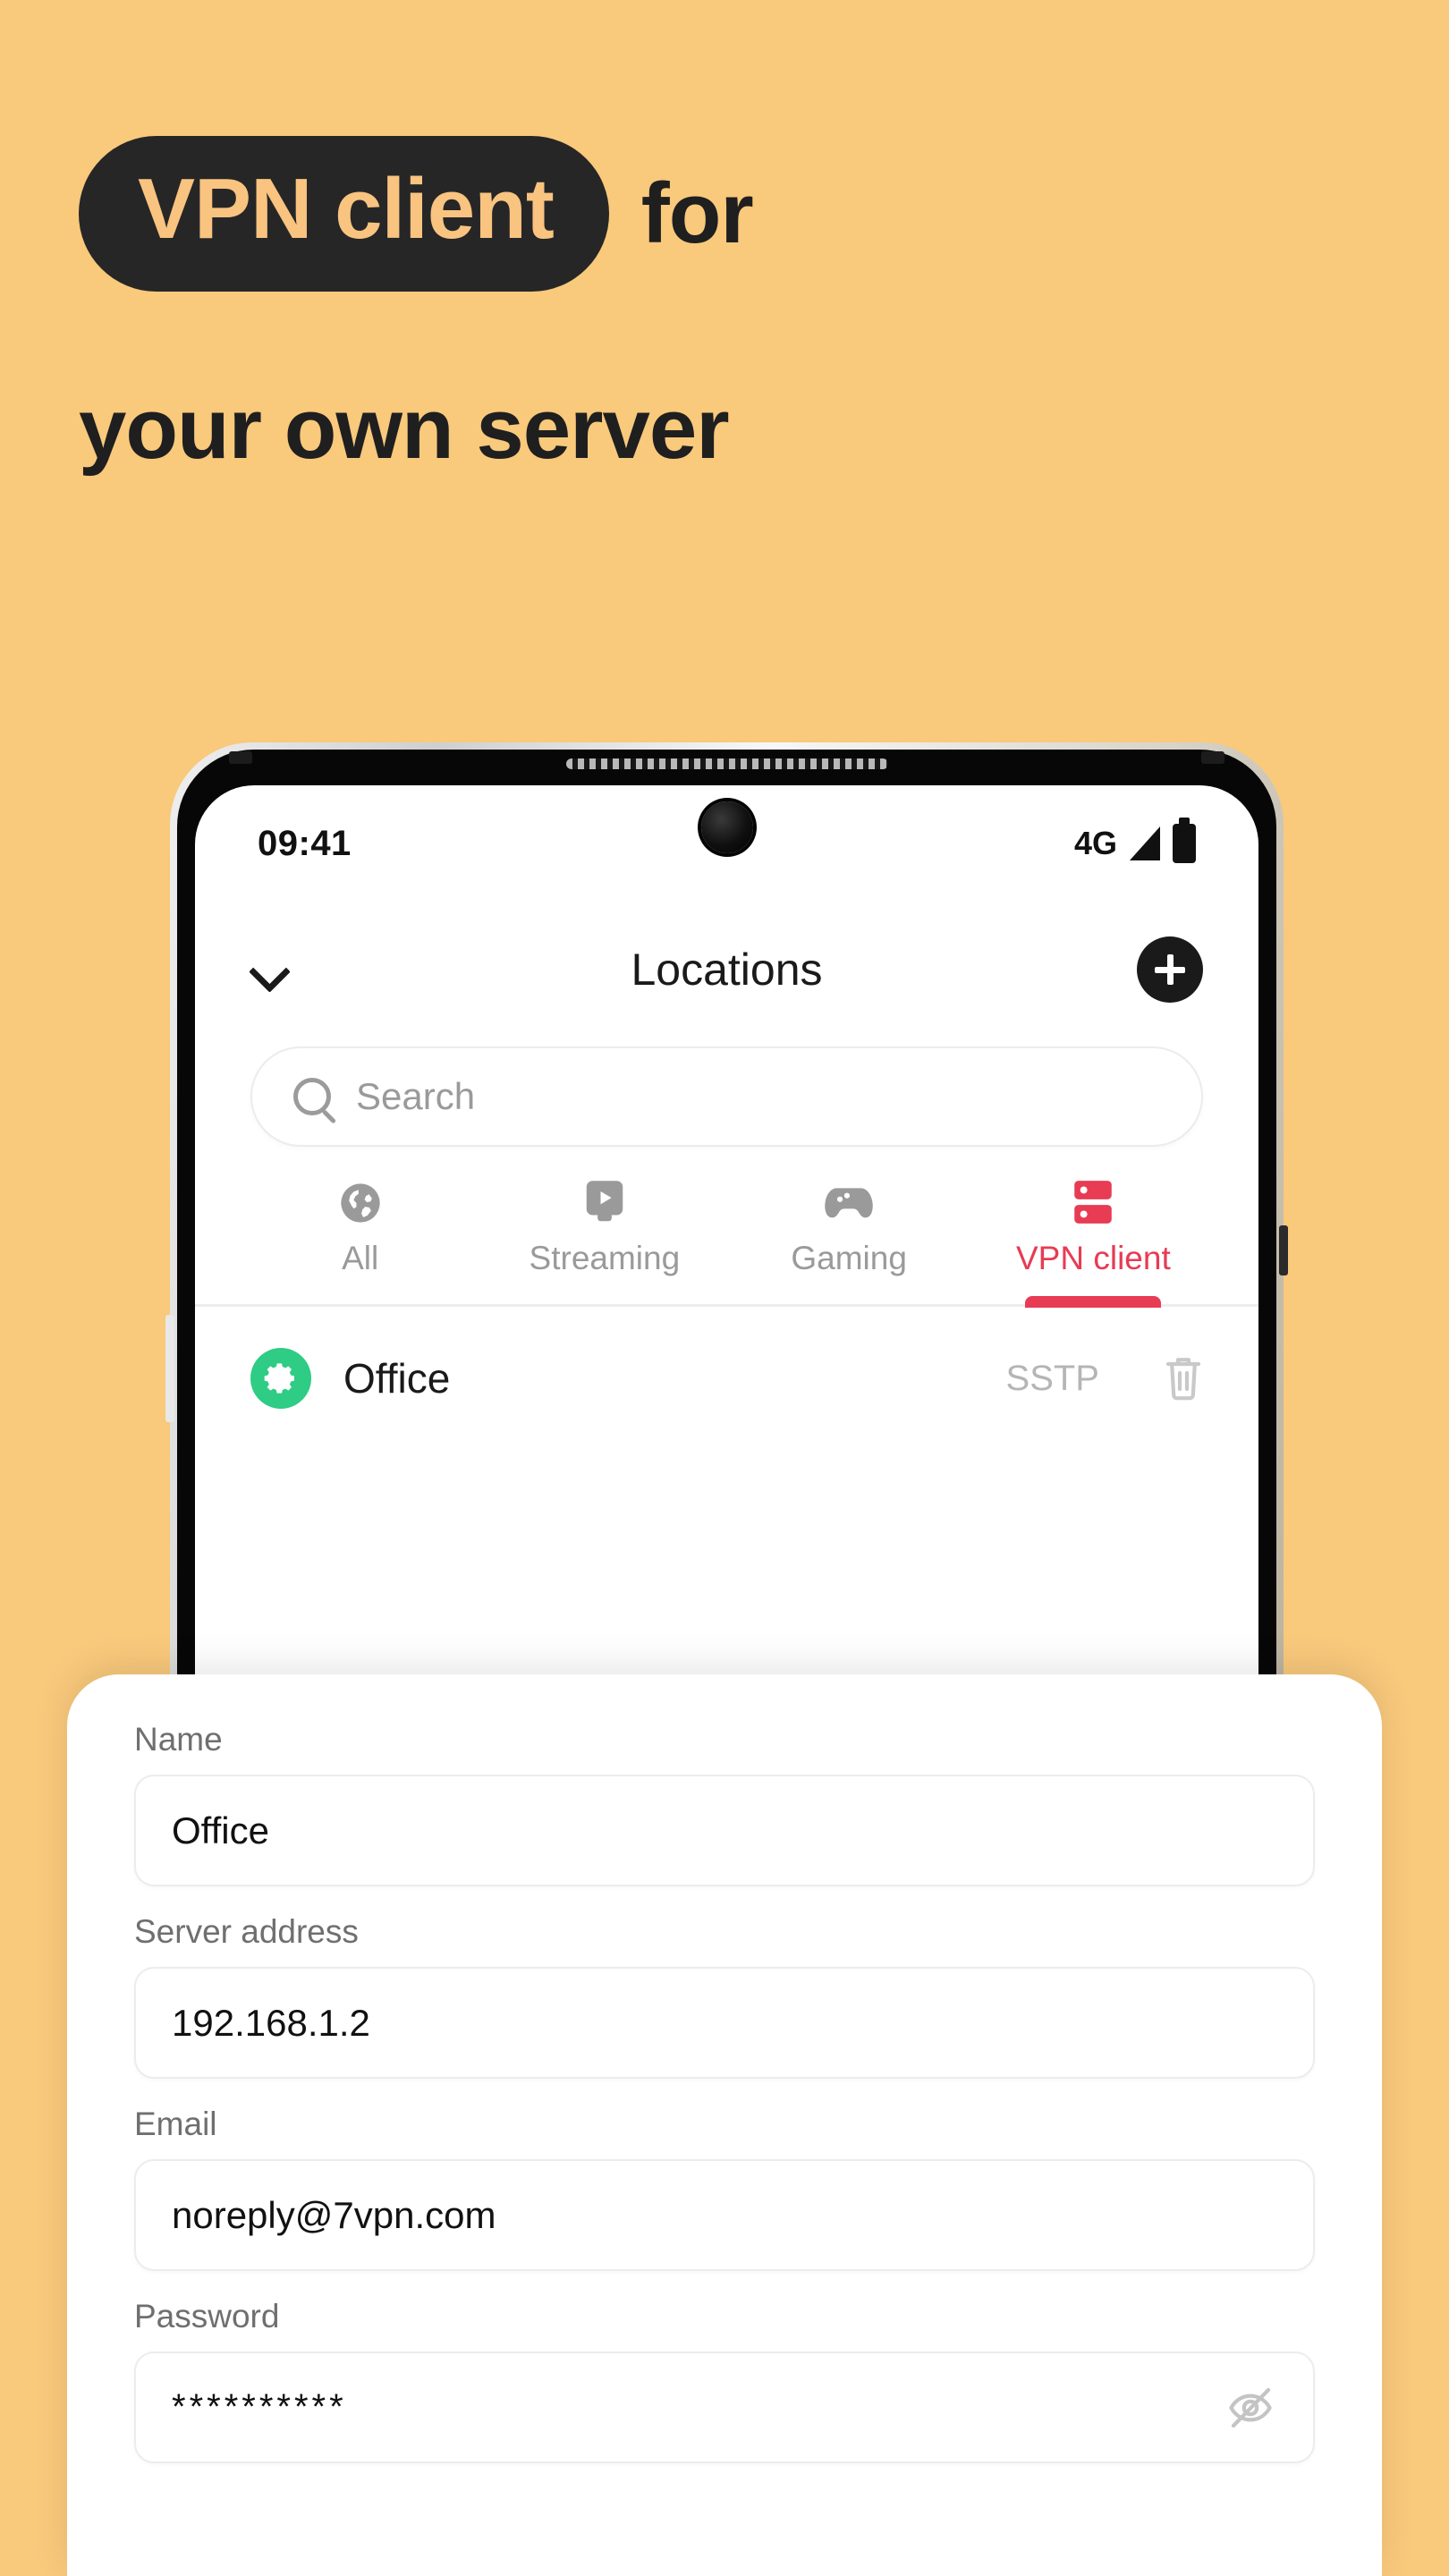  Describe the element at coordinates (604, 1203) in the screenshot. I see `play-badge-icon` at that location.